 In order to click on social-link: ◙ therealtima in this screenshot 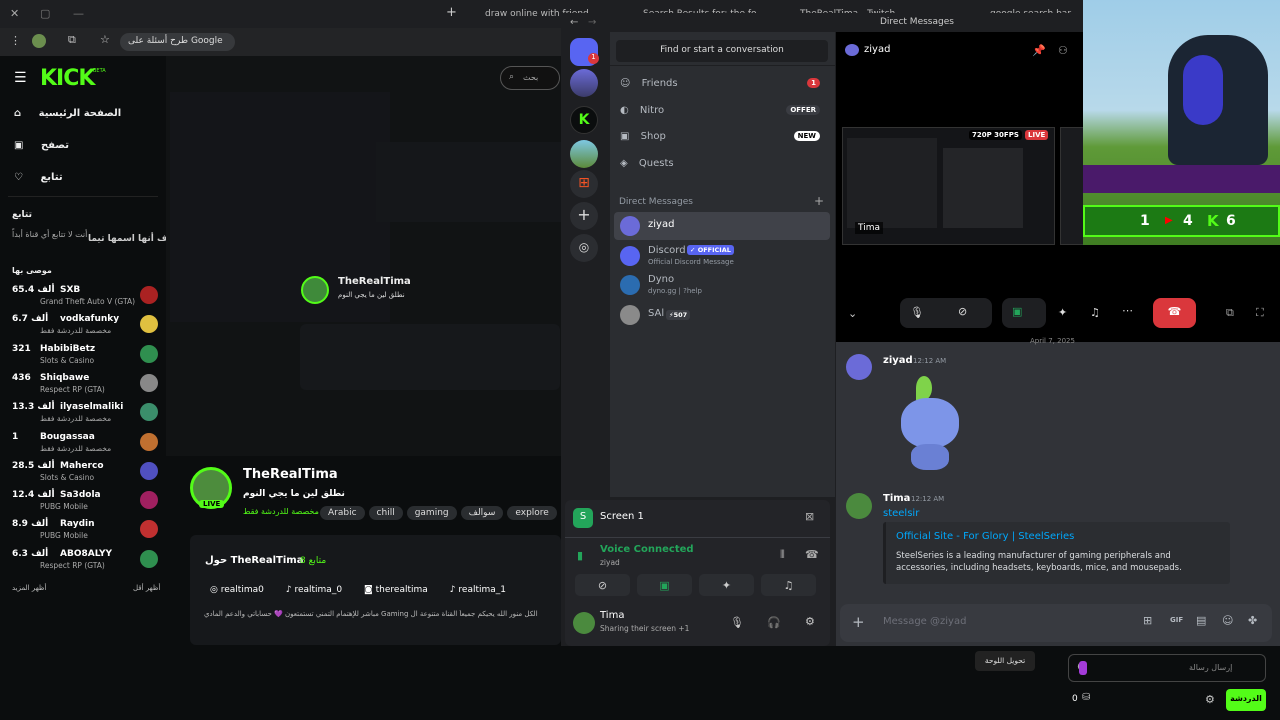, I will do `click(396, 590)`.